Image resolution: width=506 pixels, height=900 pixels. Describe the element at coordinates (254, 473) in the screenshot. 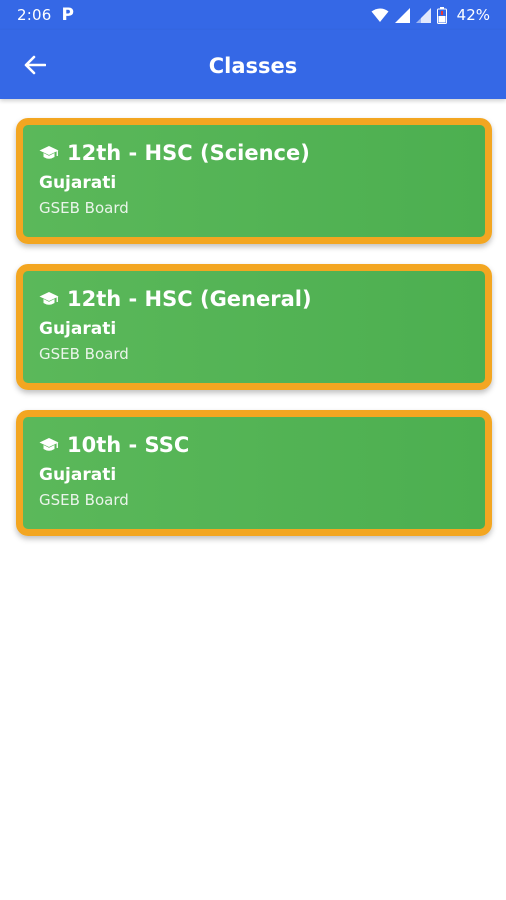

I see `class-card-ssc: 10th - SSC Gujarati GSEB Board` at that location.